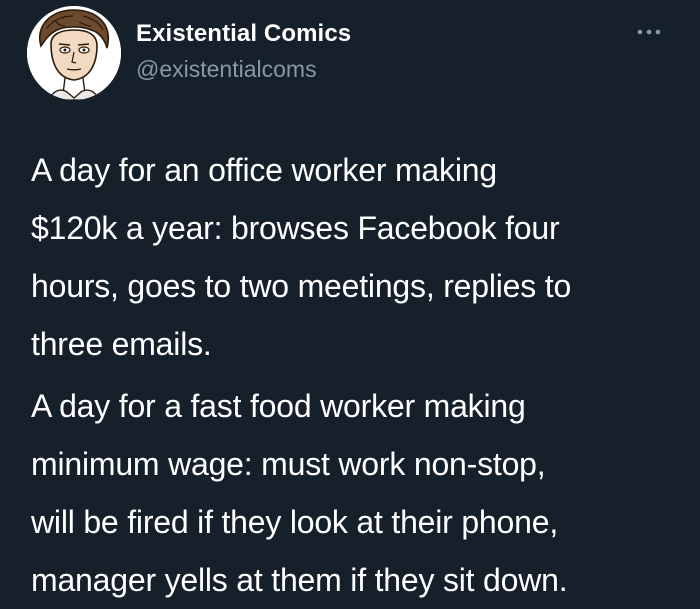 The width and height of the screenshot is (700, 609). What do you see at coordinates (121, 344) in the screenshot?
I see `tweet-line: three emails.` at bounding box center [121, 344].